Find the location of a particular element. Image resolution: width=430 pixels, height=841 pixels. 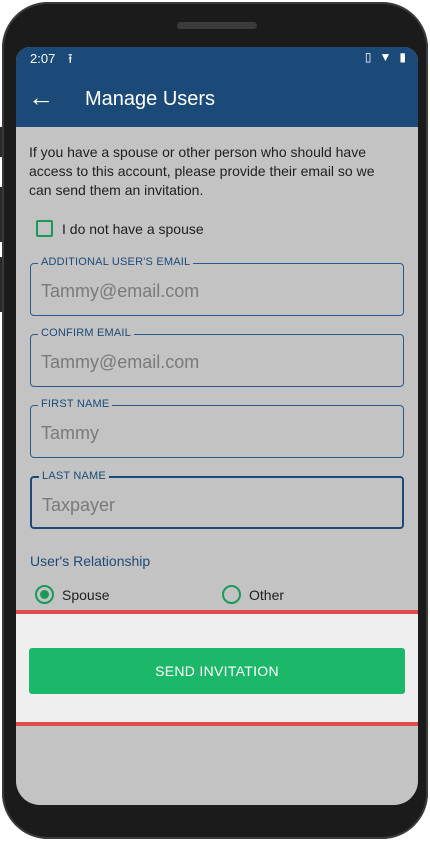

radio-other-label: Other is located at coordinates (267, 594).